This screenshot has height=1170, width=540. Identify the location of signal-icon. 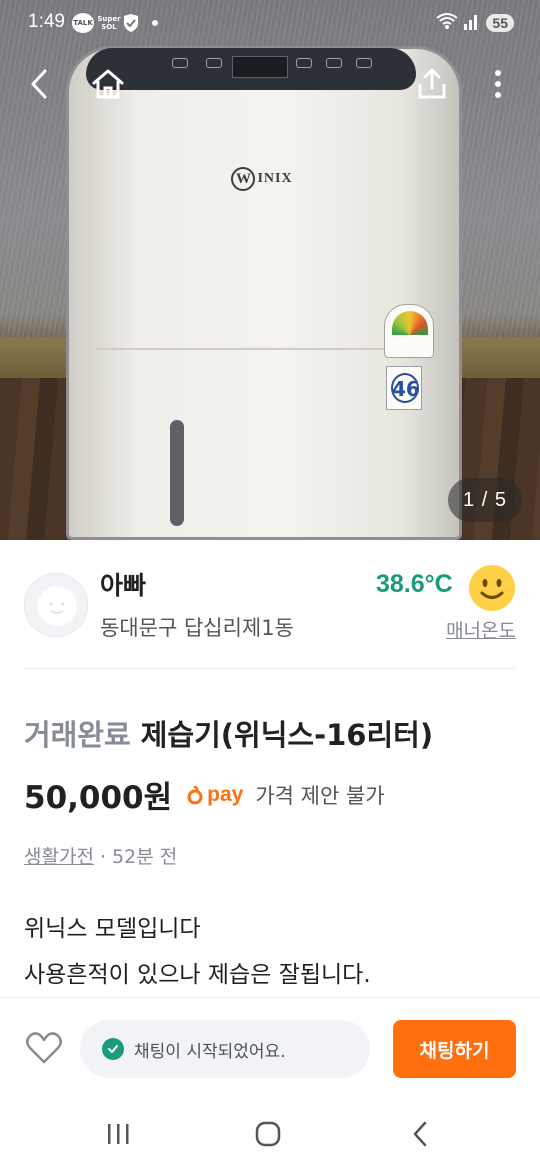
(472, 23).